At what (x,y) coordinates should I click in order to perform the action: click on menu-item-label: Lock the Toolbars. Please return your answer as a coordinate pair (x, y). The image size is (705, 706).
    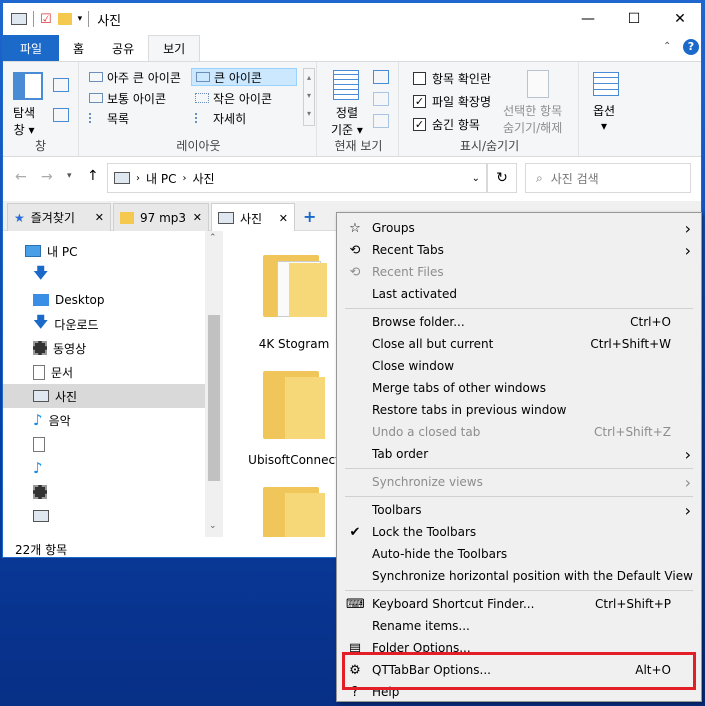
    Looking at the image, I should click on (424, 532).